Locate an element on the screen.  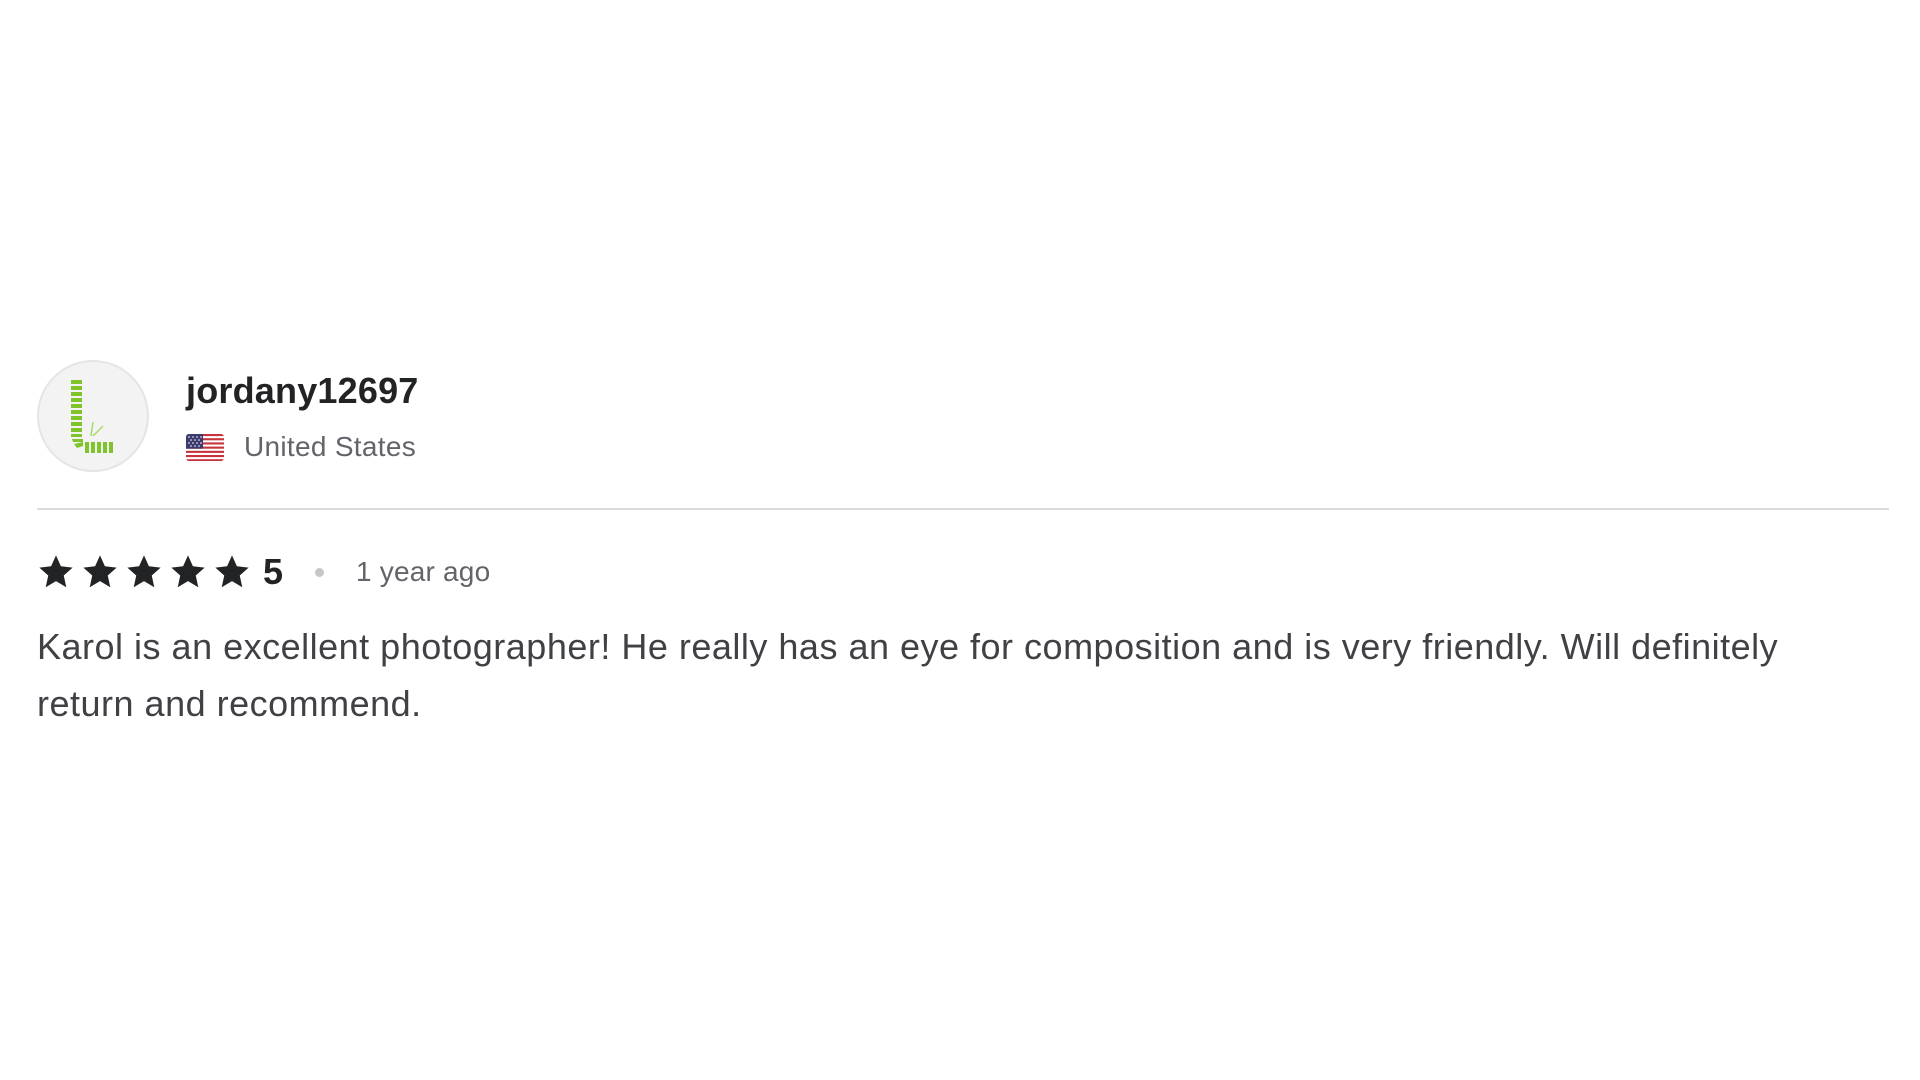
star-rating is located at coordinates (147, 572).